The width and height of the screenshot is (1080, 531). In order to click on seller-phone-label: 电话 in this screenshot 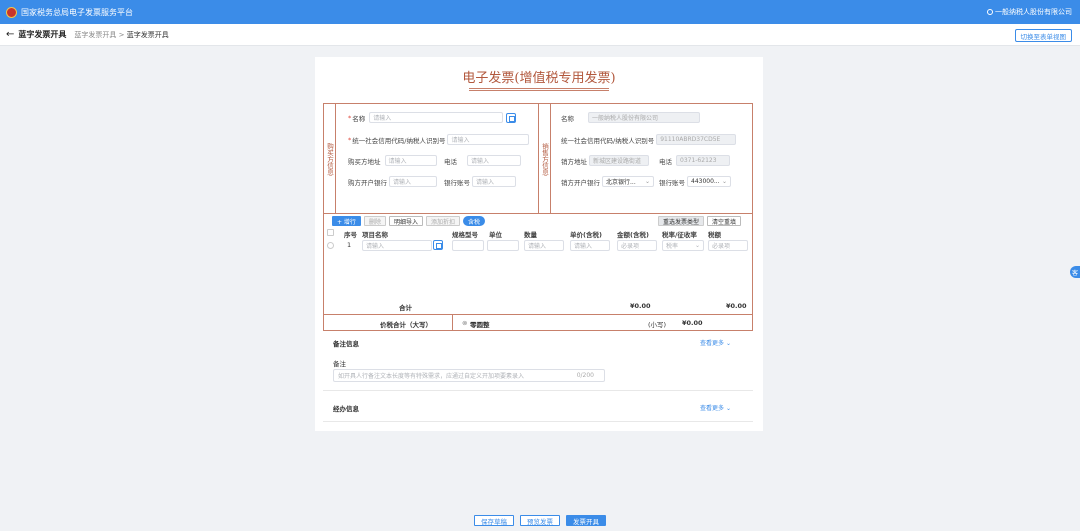, I will do `click(665, 161)`.